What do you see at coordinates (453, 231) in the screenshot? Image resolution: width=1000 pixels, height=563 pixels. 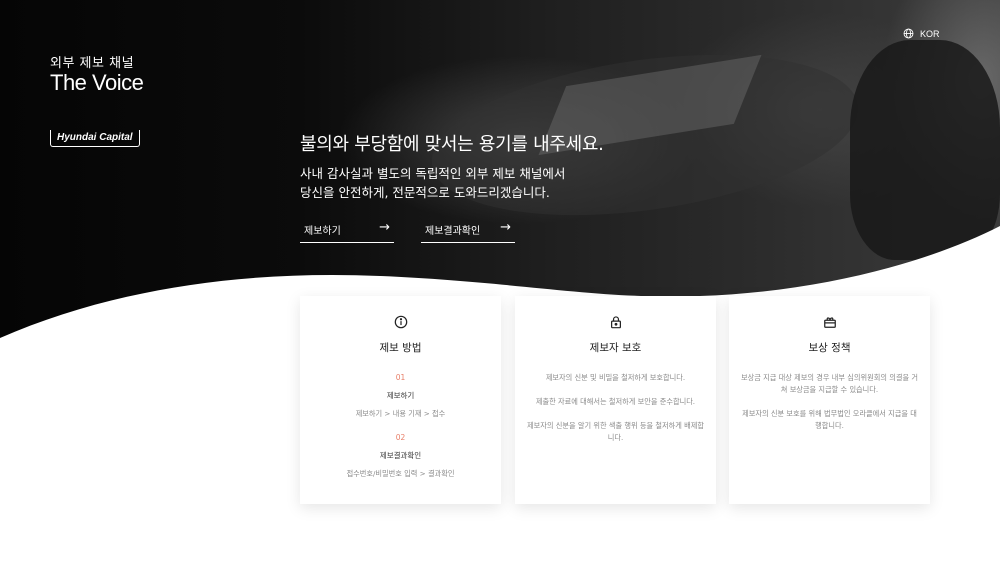 I see `check-result-button-label: 제보결과확인` at bounding box center [453, 231].